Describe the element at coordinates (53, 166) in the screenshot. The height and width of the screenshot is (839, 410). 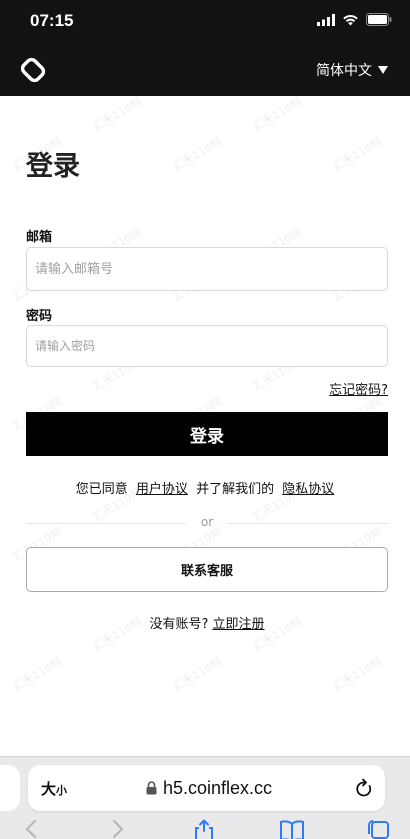
I see `page-title: 登录` at that location.